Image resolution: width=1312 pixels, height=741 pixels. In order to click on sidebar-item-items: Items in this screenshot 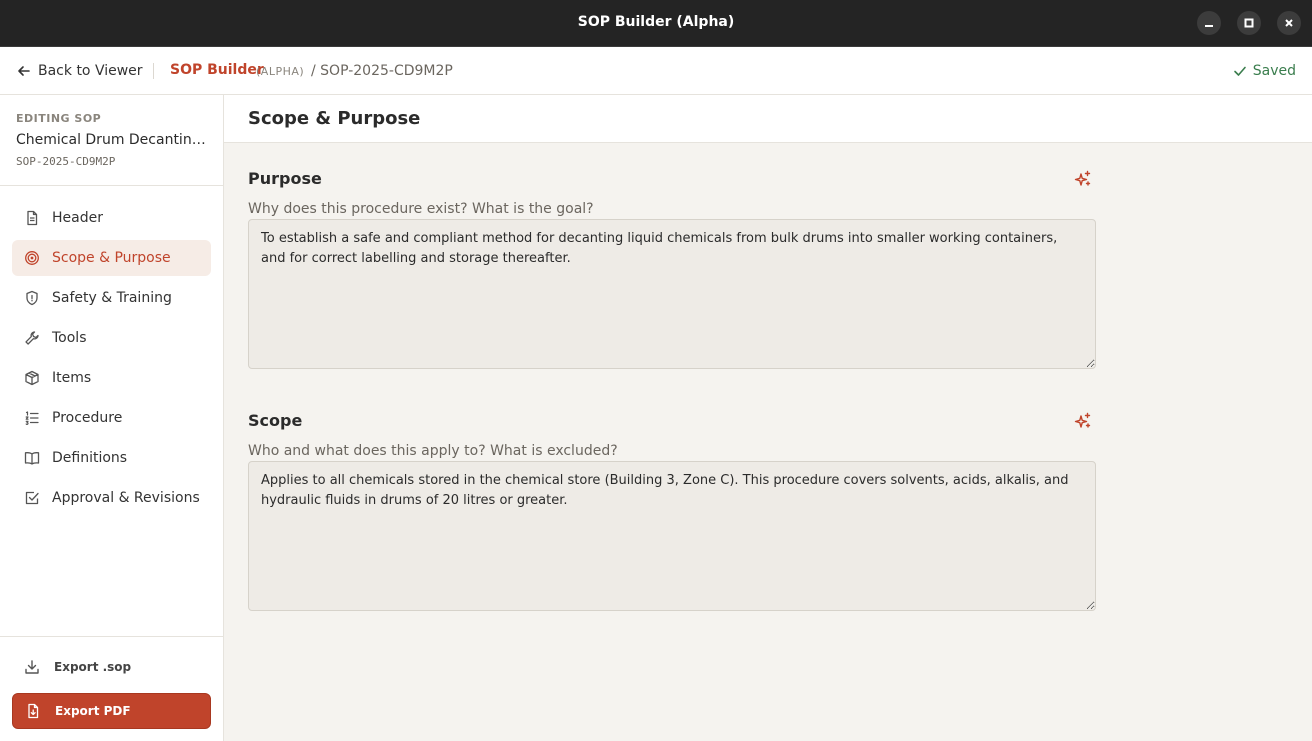, I will do `click(111, 378)`.